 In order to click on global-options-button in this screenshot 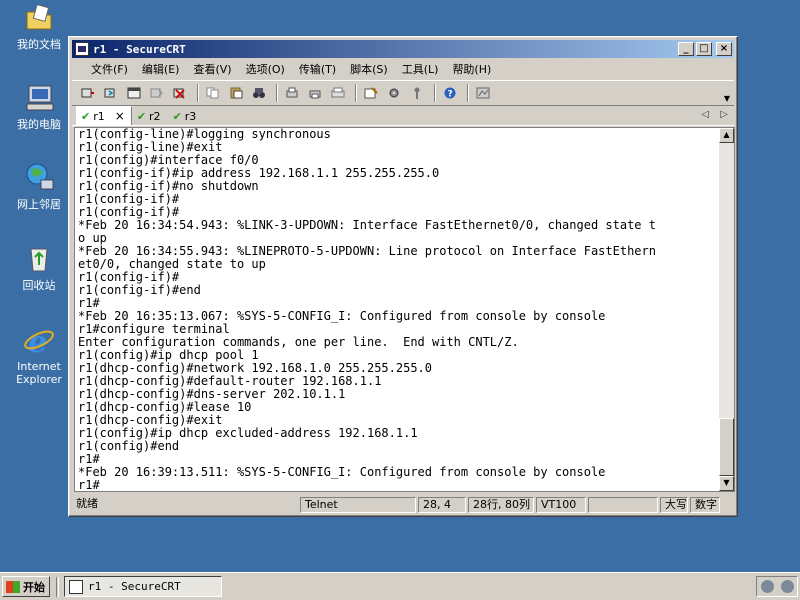, I will do `click(394, 93)`.